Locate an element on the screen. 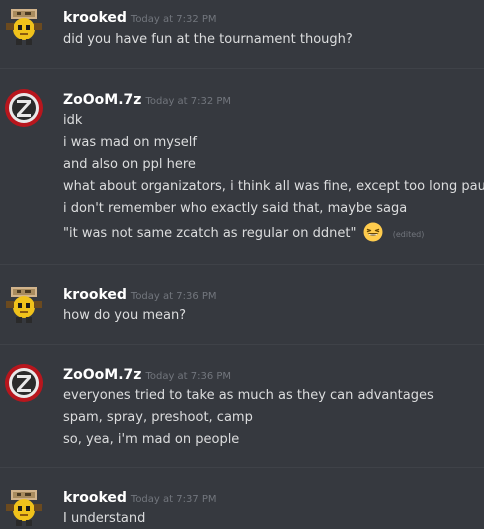 Image resolution: width=484 pixels, height=529 pixels. message-text: and also on ppl here is located at coordinates (129, 164).